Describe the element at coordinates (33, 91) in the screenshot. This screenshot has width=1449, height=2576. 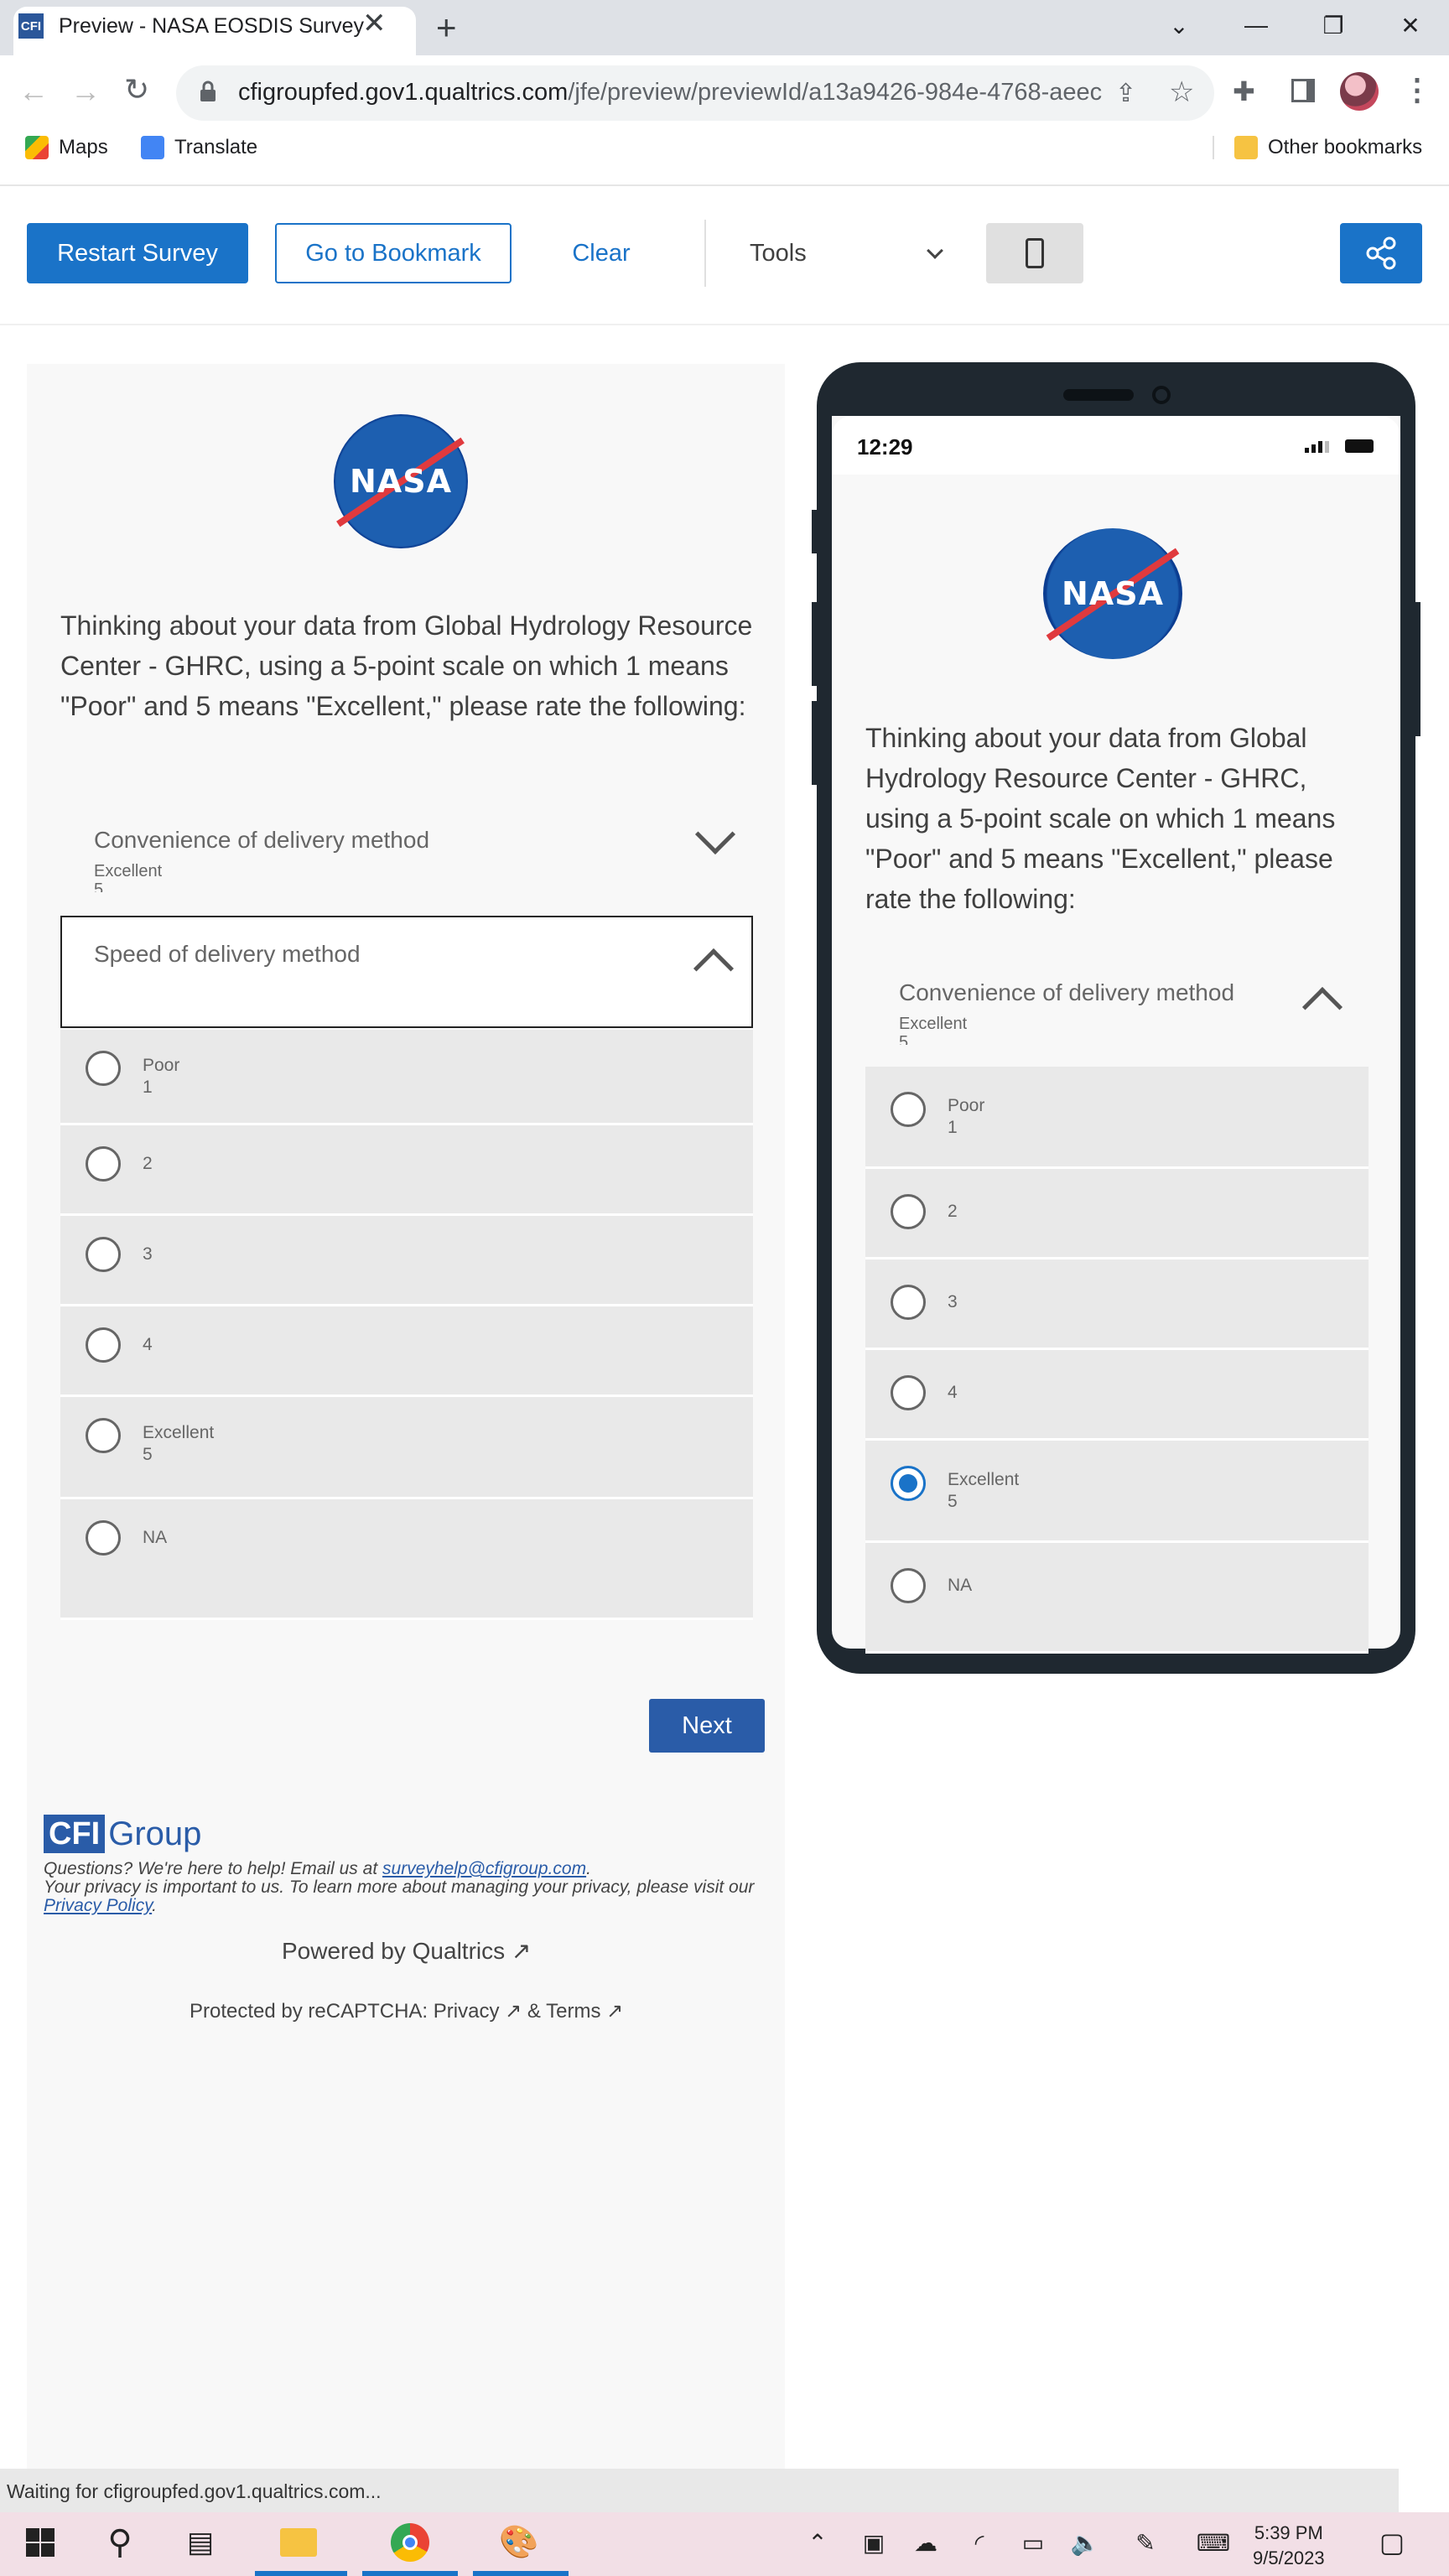
I see `back-icon: ←` at that location.